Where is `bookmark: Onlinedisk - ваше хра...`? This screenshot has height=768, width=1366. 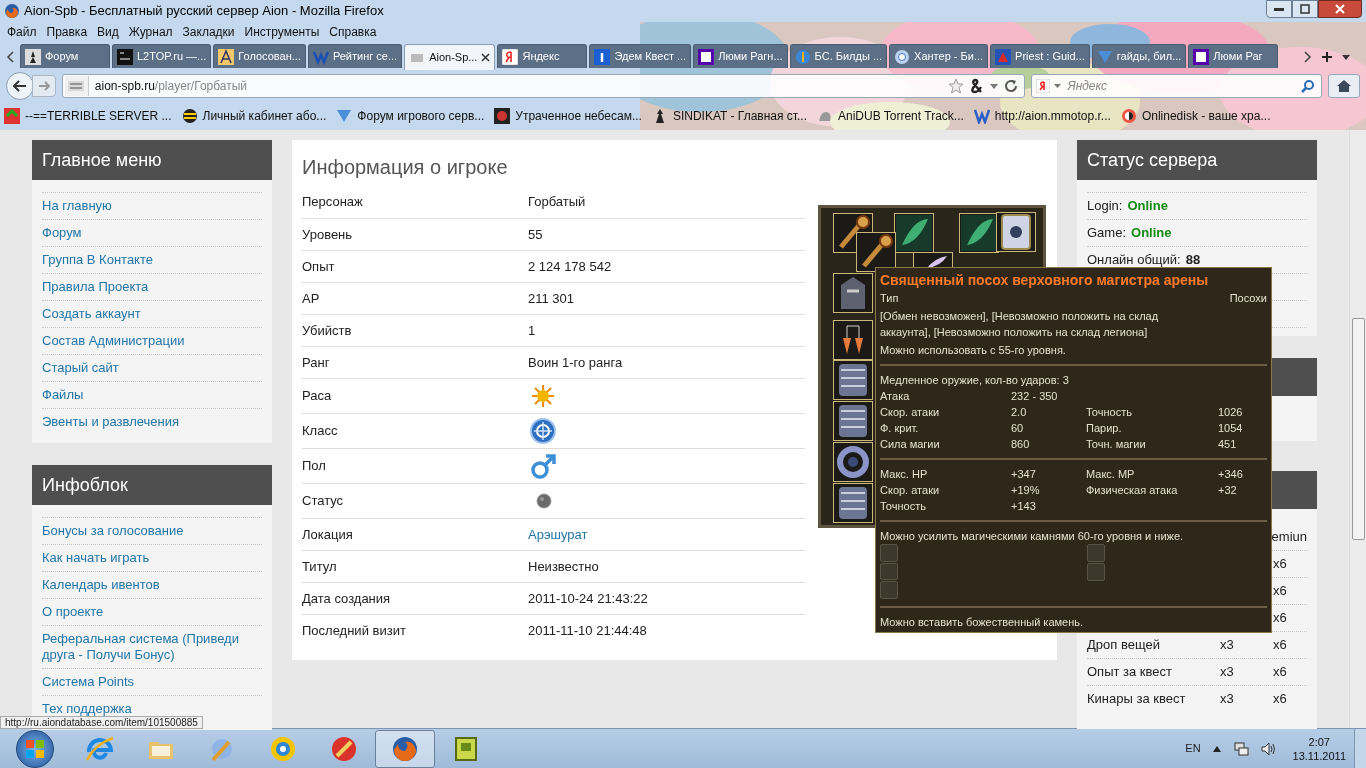 bookmark: Onlinedisk - ваше хра... is located at coordinates (1195, 116).